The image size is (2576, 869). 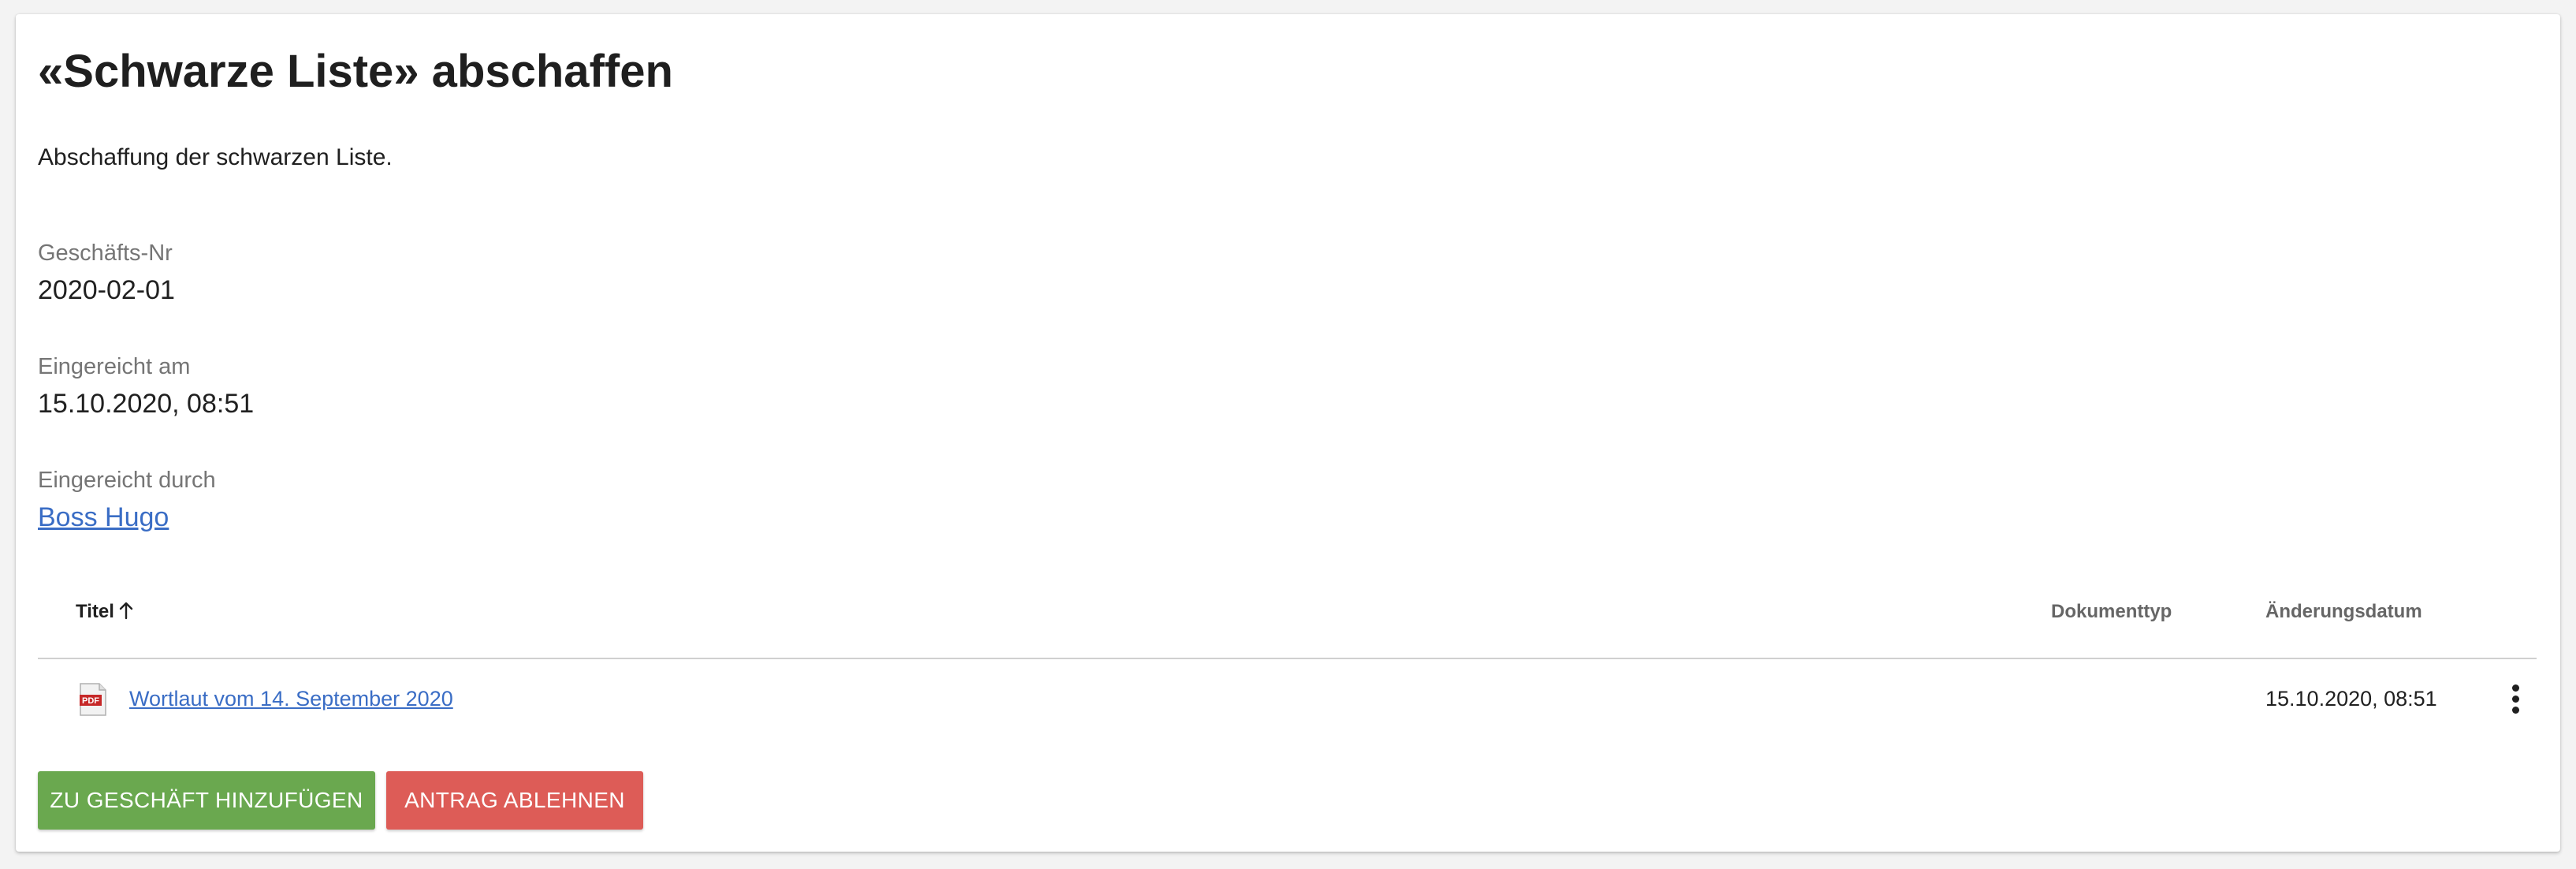 I want to click on more-vertical-icon, so click(x=2516, y=699).